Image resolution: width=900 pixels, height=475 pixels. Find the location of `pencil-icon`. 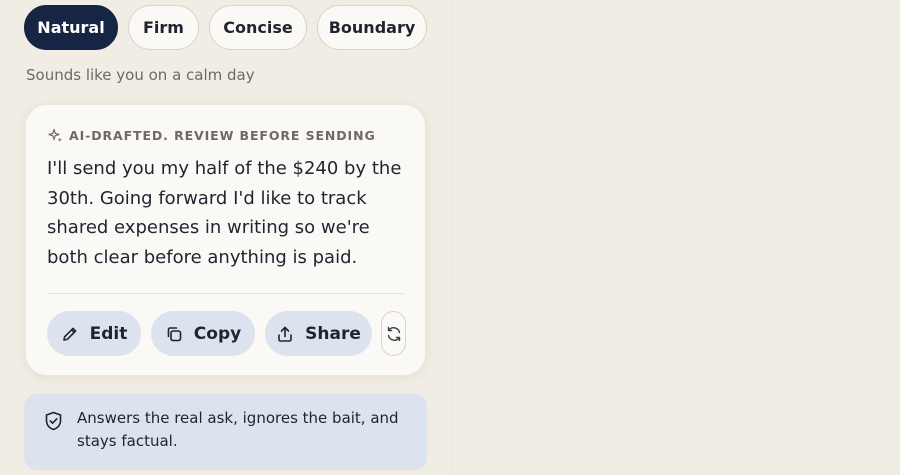

pencil-icon is located at coordinates (70, 334).